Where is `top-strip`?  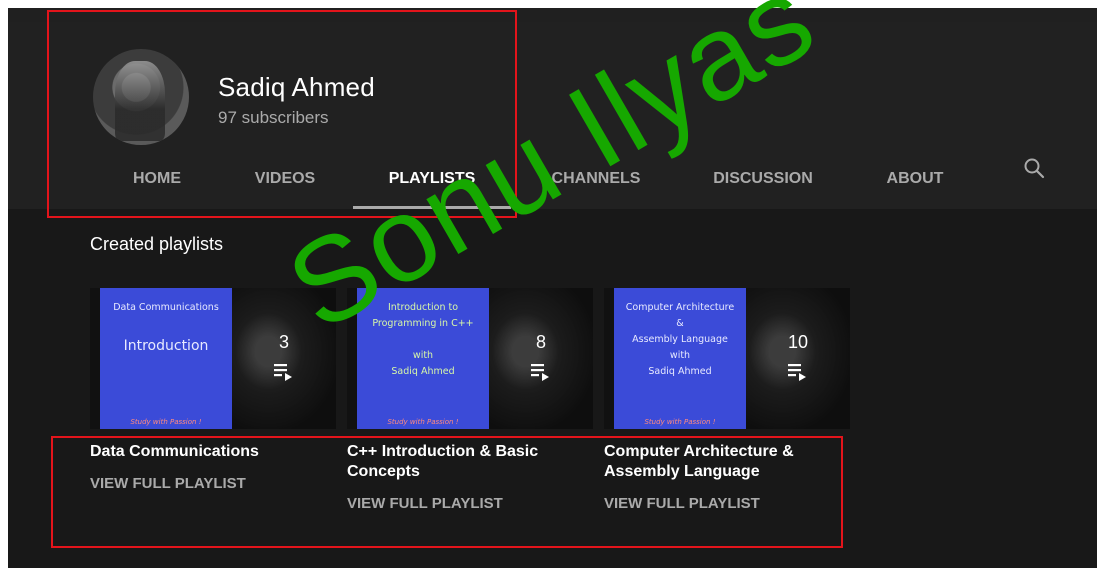 top-strip is located at coordinates (552, 15).